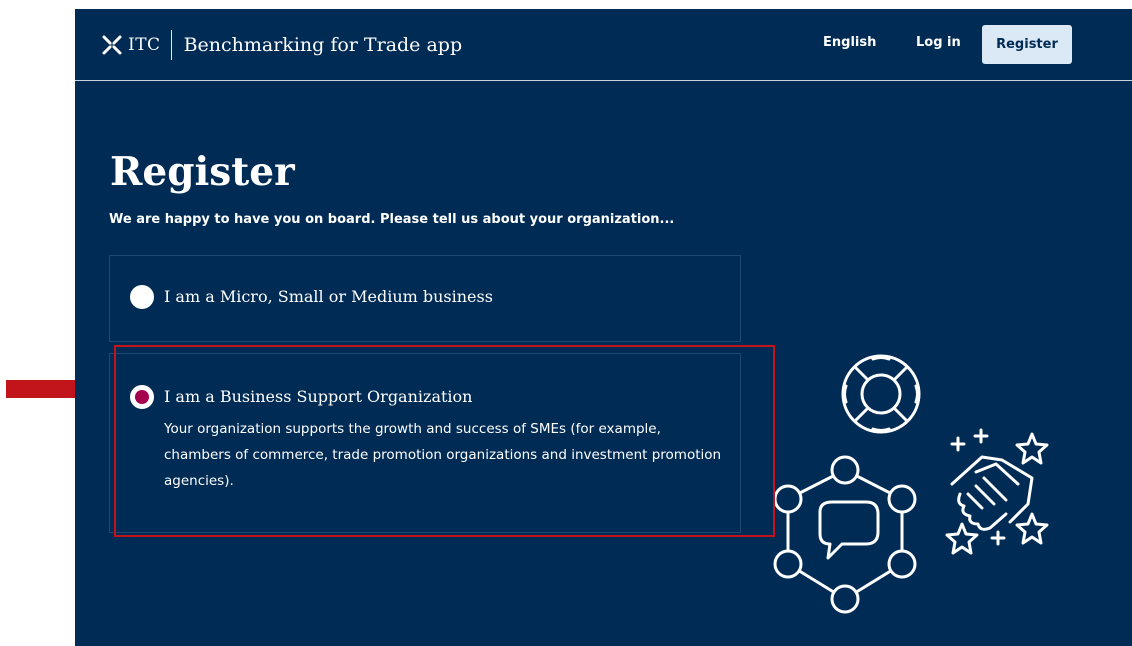  What do you see at coordinates (142, 297) in the screenshot?
I see `radio-msme` at bounding box center [142, 297].